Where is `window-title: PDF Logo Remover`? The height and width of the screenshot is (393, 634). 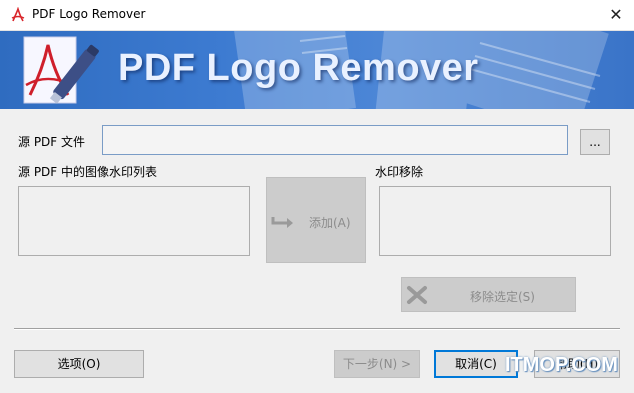 window-title: PDF Logo Remover is located at coordinates (89, 14).